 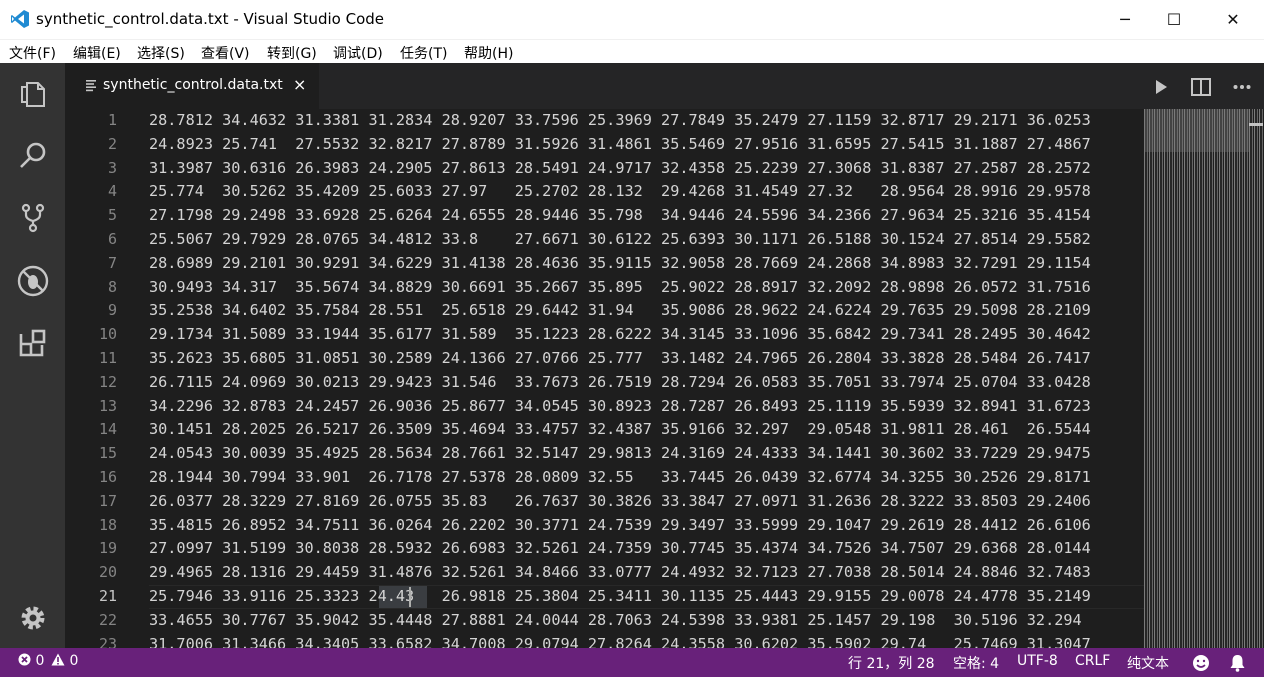 What do you see at coordinates (97, 53) in the screenshot?
I see `menu-edit: 编辑(E)` at bounding box center [97, 53].